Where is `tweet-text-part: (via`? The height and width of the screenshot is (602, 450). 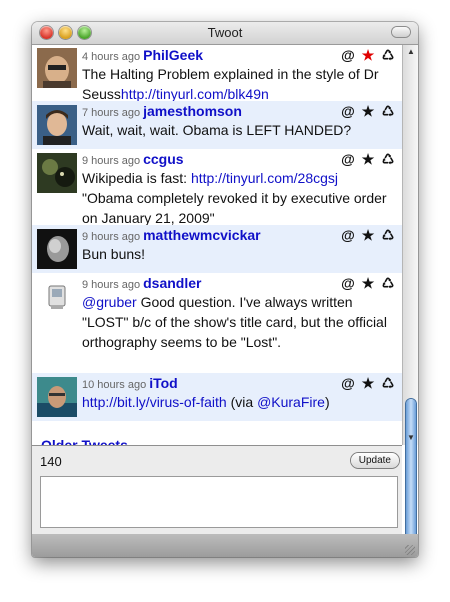
tweet-text-part: (via is located at coordinates (242, 402).